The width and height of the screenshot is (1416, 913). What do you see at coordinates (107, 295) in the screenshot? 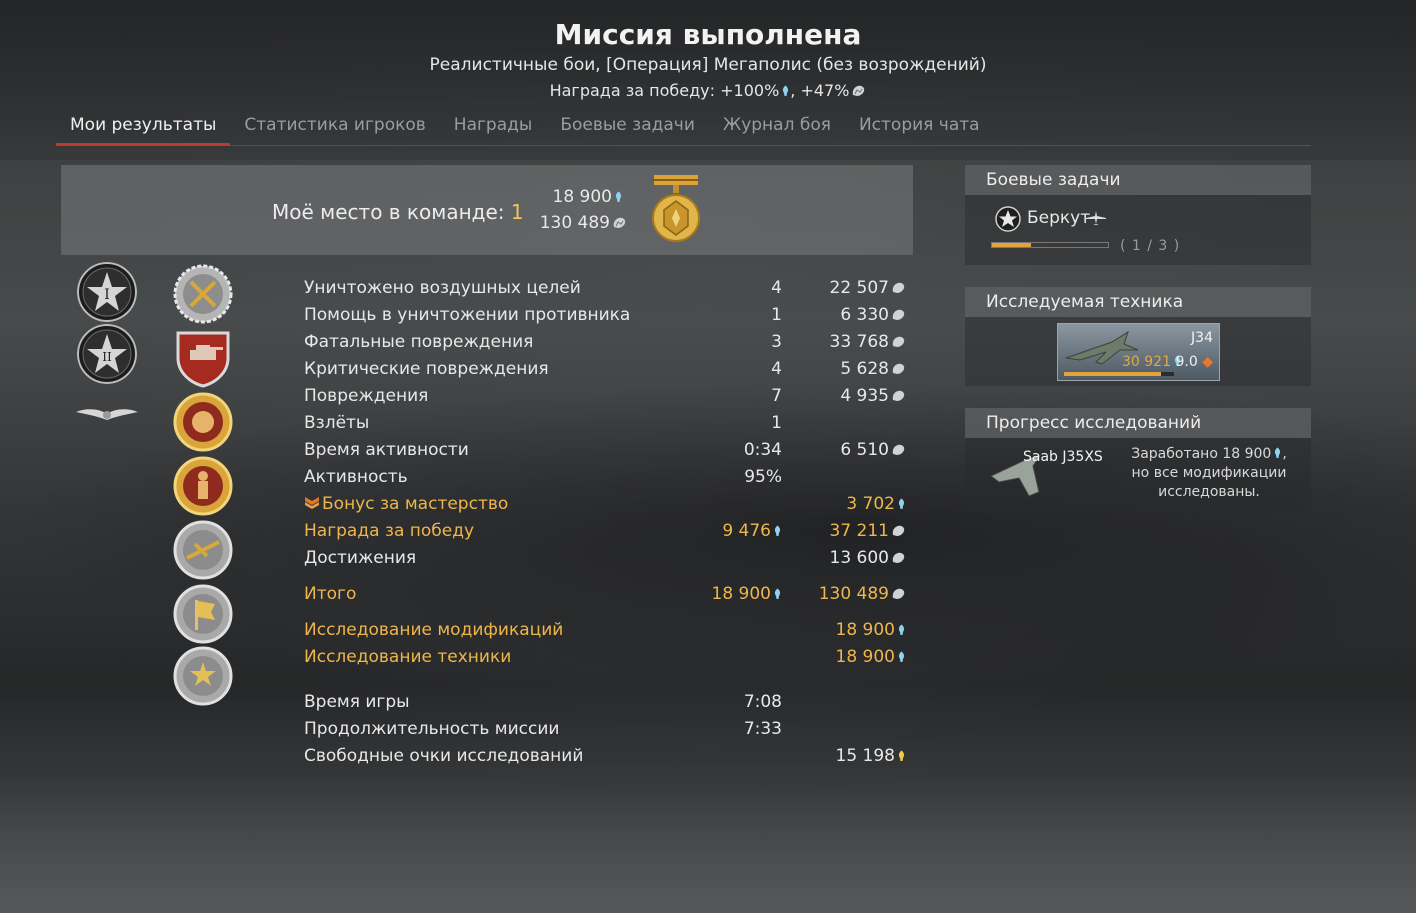
I see `svg-text: I` at bounding box center [107, 295].